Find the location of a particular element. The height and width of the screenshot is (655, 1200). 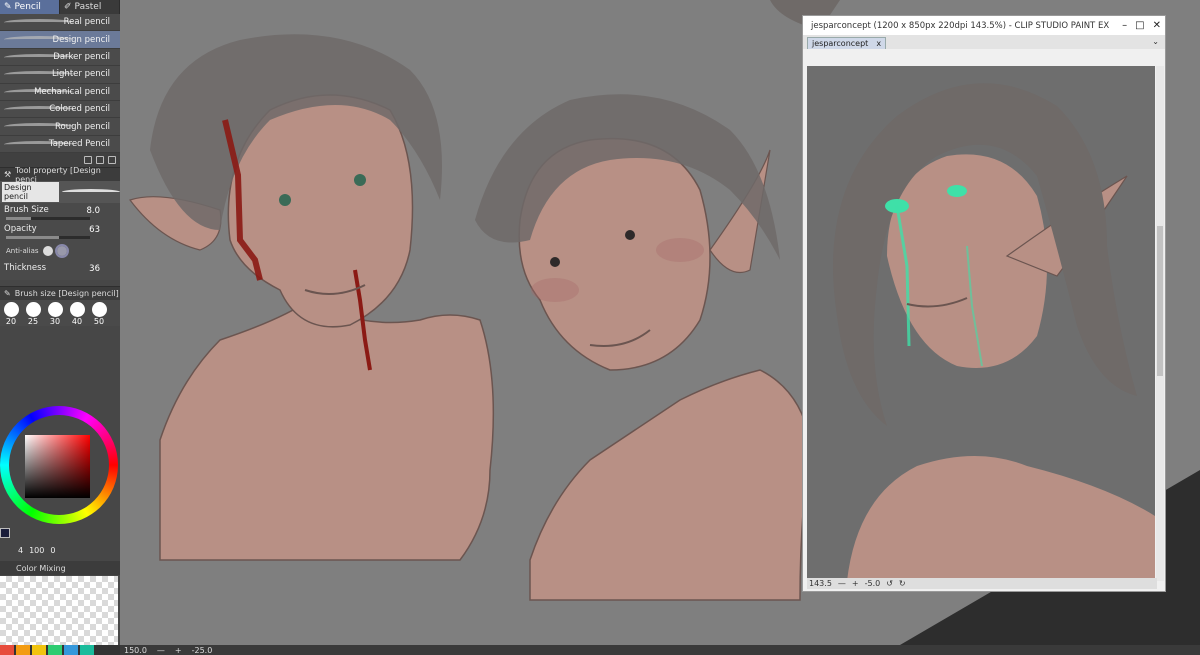

brush-item-label: Colored pencil is located at coordinates (79, 109).